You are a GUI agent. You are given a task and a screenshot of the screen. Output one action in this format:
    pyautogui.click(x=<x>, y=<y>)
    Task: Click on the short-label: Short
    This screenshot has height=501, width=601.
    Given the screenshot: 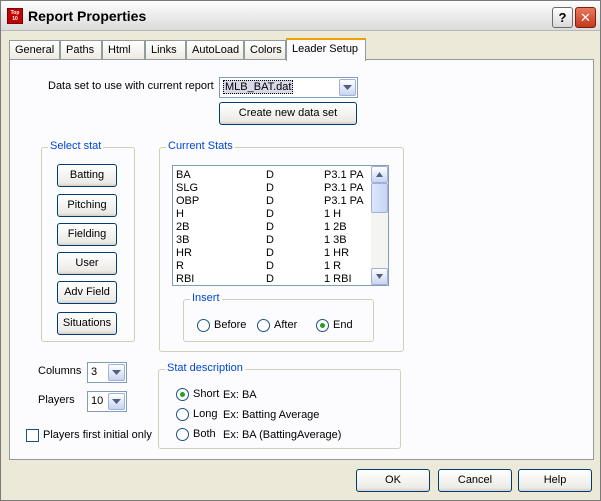 What is the action you would take?
    pyautogui.click(x=206, y=394)
    